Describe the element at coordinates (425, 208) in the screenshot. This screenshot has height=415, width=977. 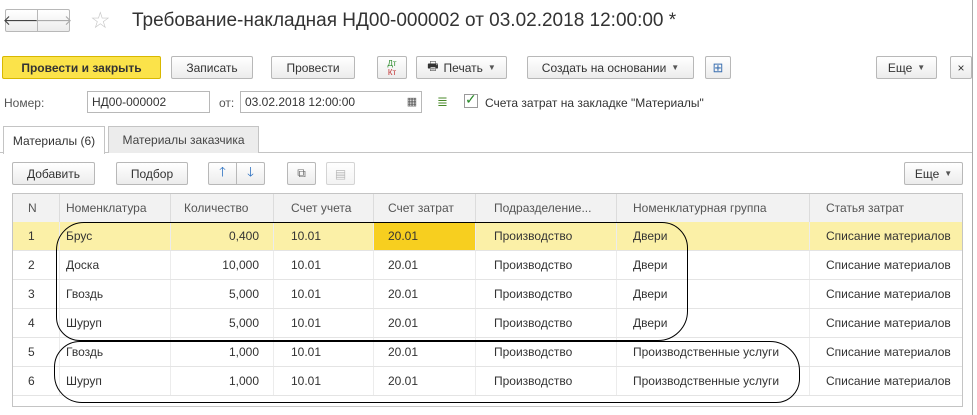
I see `column-header-cost-account: Счет затрат` at that location.